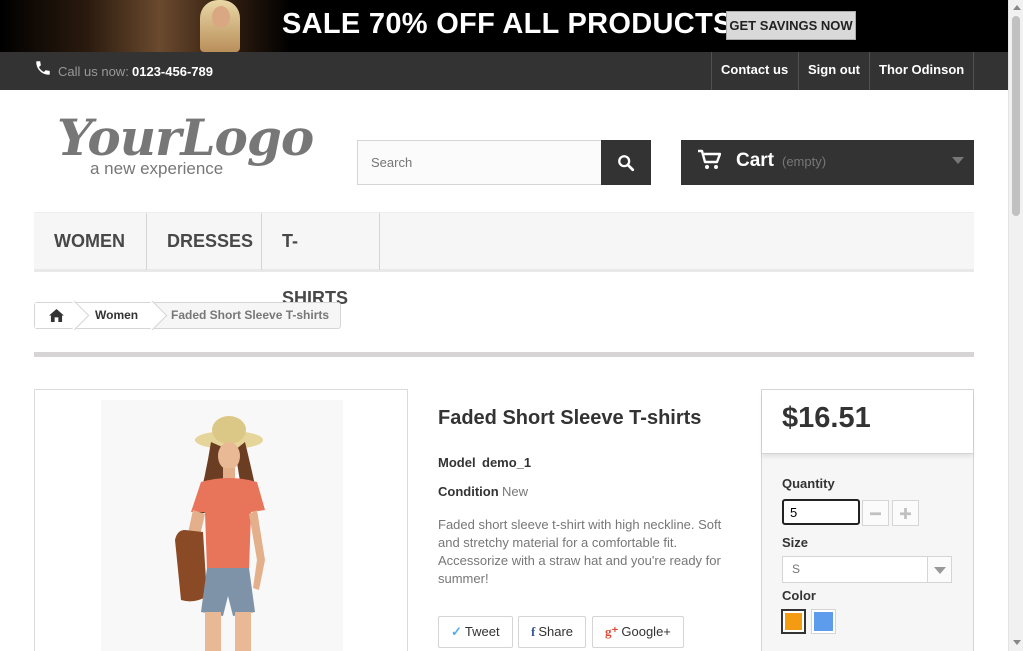 The image size is (1023, 651). I want to click on contact-us-link: Contact us, so click(754, 71).